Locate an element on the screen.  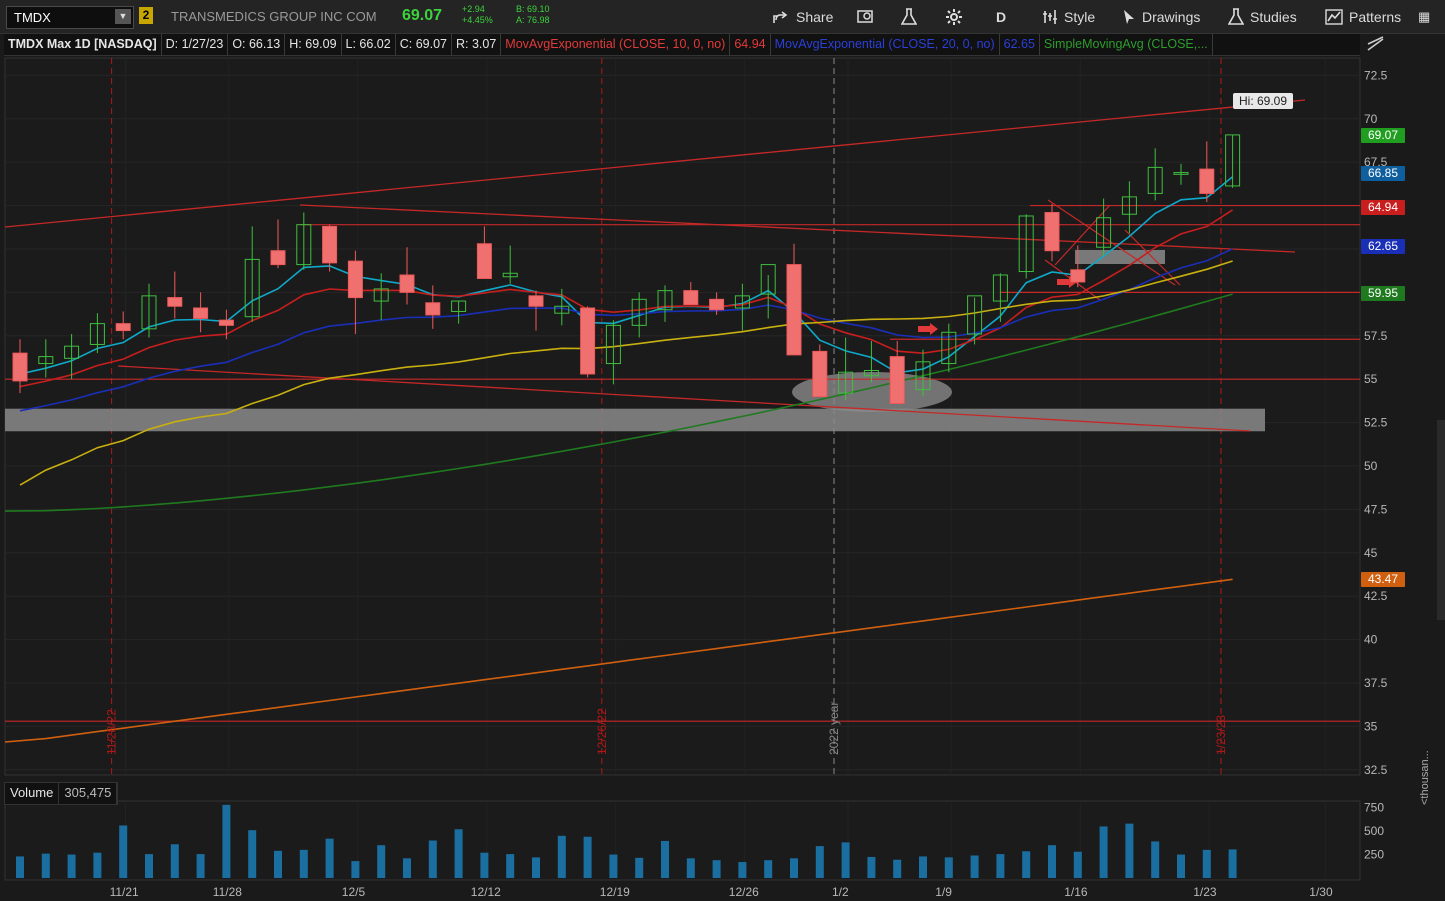
time-tick-label: 1/30 is located at coordinates (1321, 892).